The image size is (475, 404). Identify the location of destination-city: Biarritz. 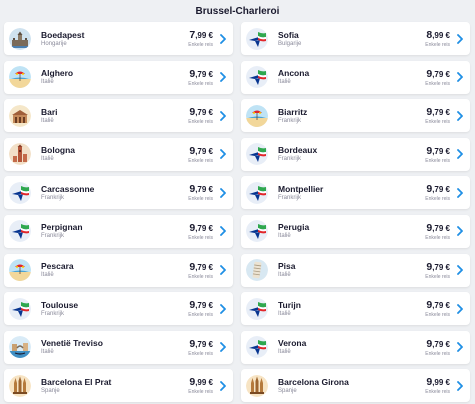
(293, 111).